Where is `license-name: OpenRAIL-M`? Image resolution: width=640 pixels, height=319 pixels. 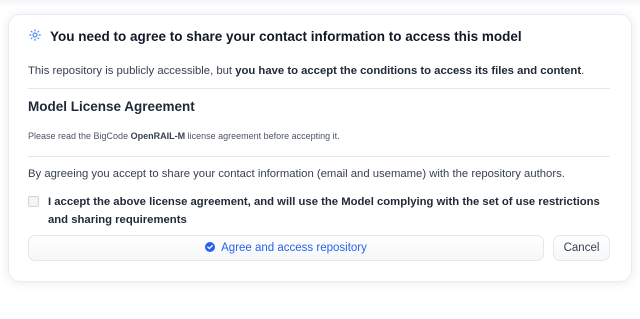 license-name: OpenRAIL-M is located at coordinates (158, 136).